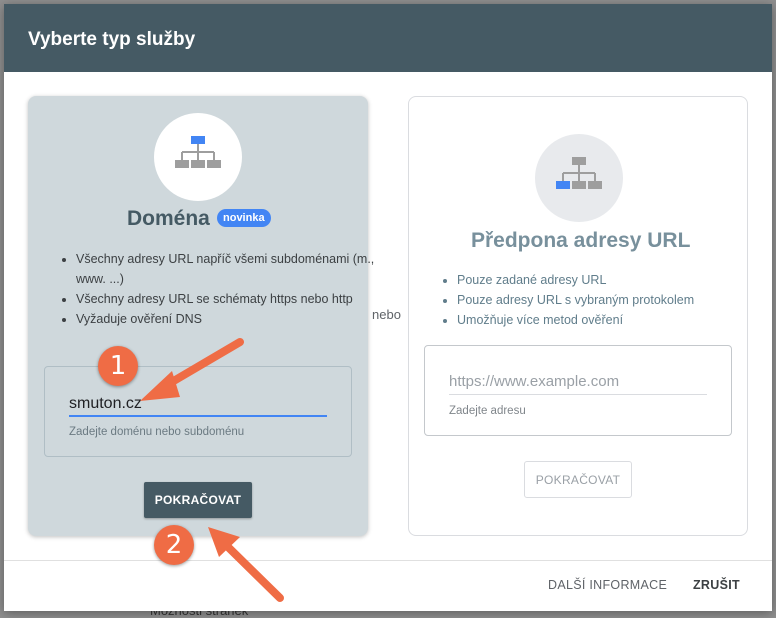 The width and height of the screenshot is (776, 618). What do you see at coordinates (716, 585) in the screenshot?
I see `cancel-button: ZRUŠIT` at bounding box center [716, 585].